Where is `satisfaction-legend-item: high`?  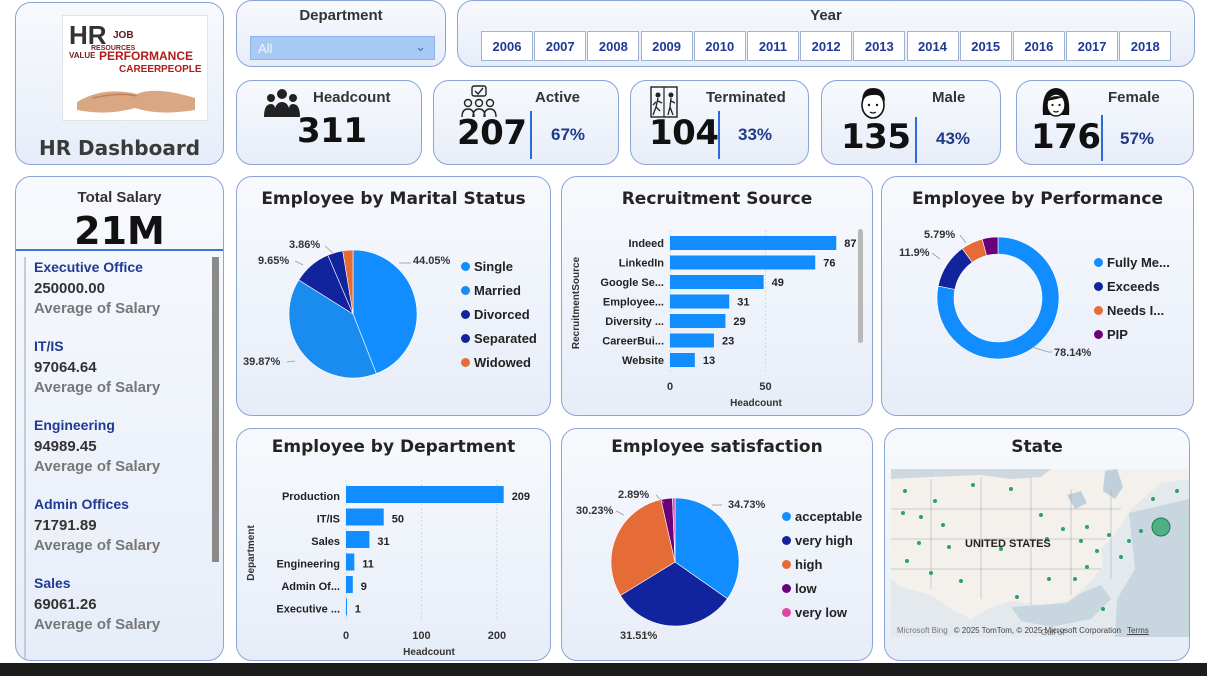
satisfaction-legend-item: high is located at coordinates (802, 564).